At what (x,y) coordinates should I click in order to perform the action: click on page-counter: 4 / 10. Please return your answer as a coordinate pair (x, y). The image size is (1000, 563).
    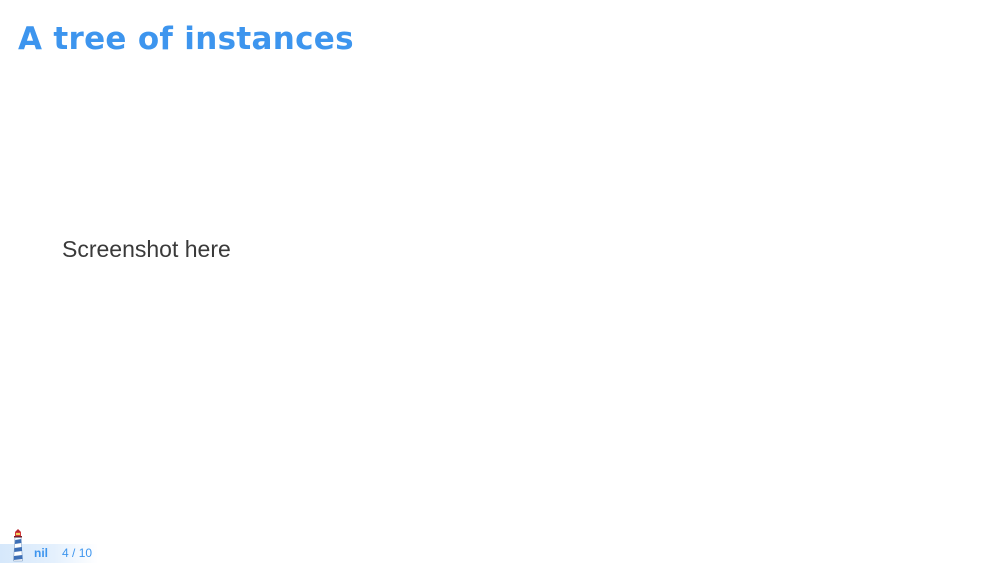
    Looking at the image, I should click on (77, 553).